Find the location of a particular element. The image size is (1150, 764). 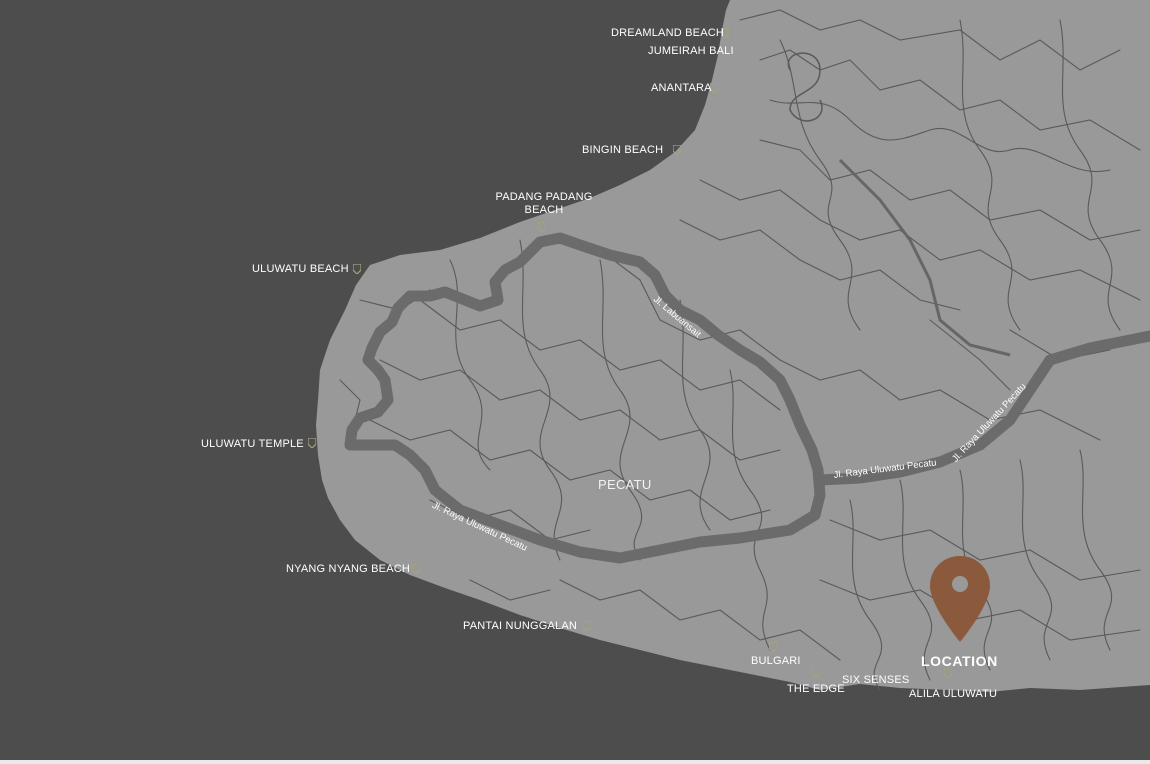

label-the-edge: THE EDGE is located at coordinates (816, 689).